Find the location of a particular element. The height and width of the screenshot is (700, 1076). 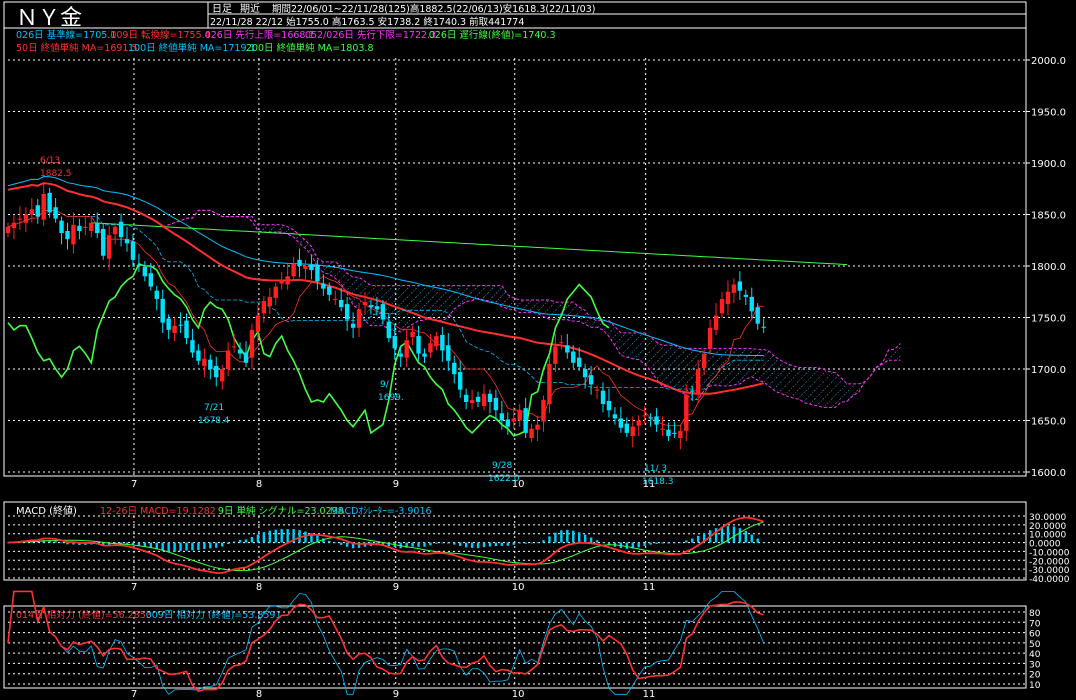

macd-tick-label: -40.0000 is located at coordinates (1049, 580).